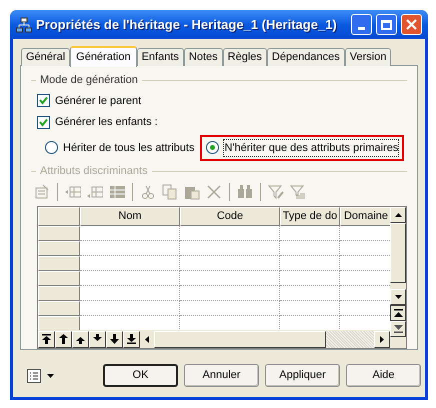 The image size is (436, 408). What do you see at coordinates (24, 24) in the screenshot?
I see `hierarchy-icon` at bounding box center [24, 24].